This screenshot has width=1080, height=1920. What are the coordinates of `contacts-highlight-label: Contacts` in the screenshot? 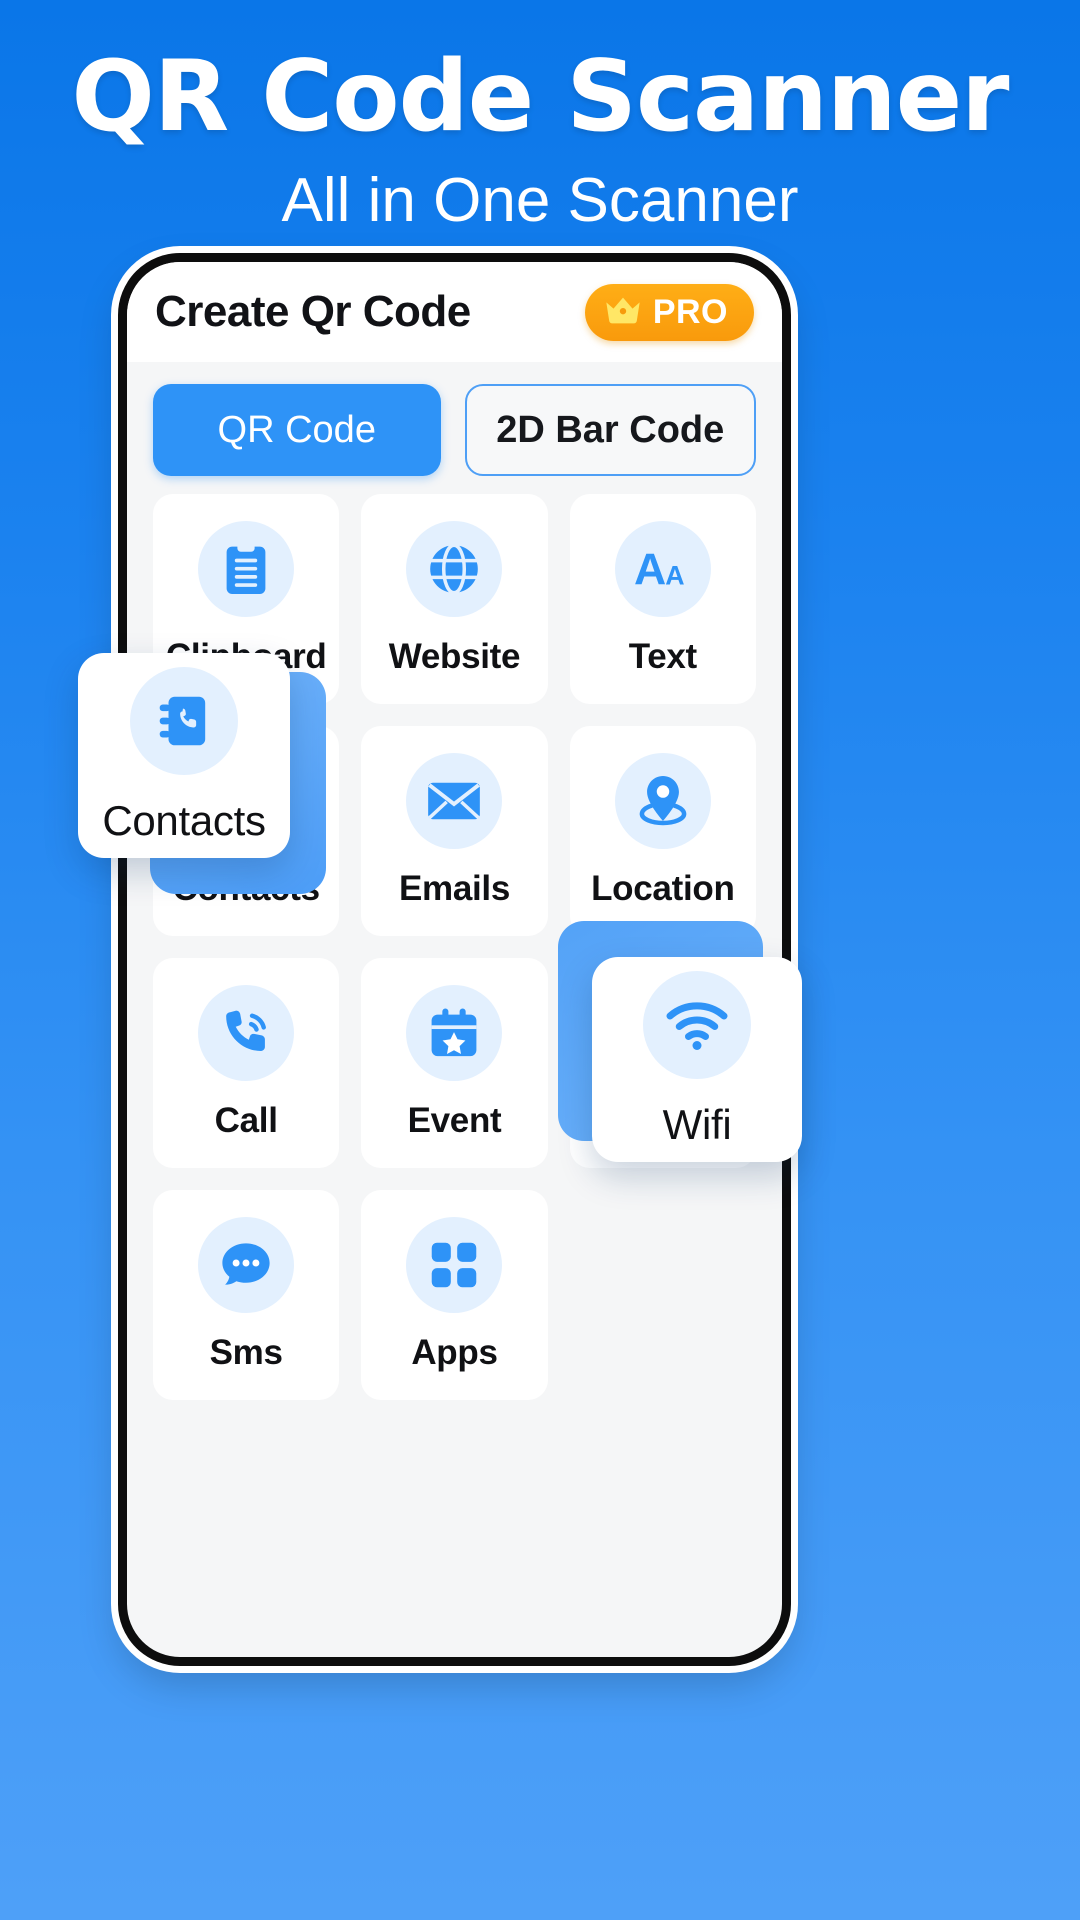 It's located at (184, 820).